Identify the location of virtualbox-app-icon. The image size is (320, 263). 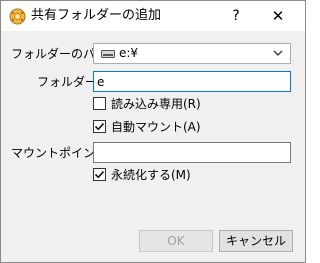
(17, 16).